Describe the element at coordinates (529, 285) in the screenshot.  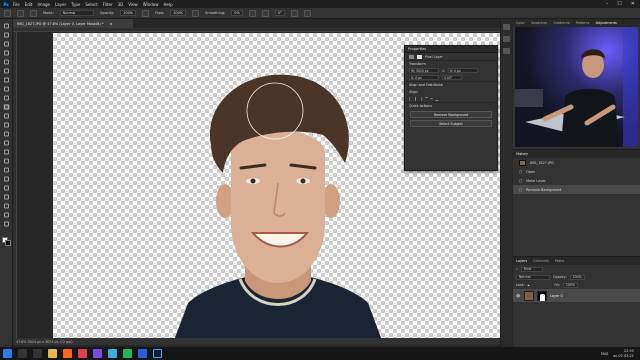
I see `lock-icon: 🔒︎` at that location.